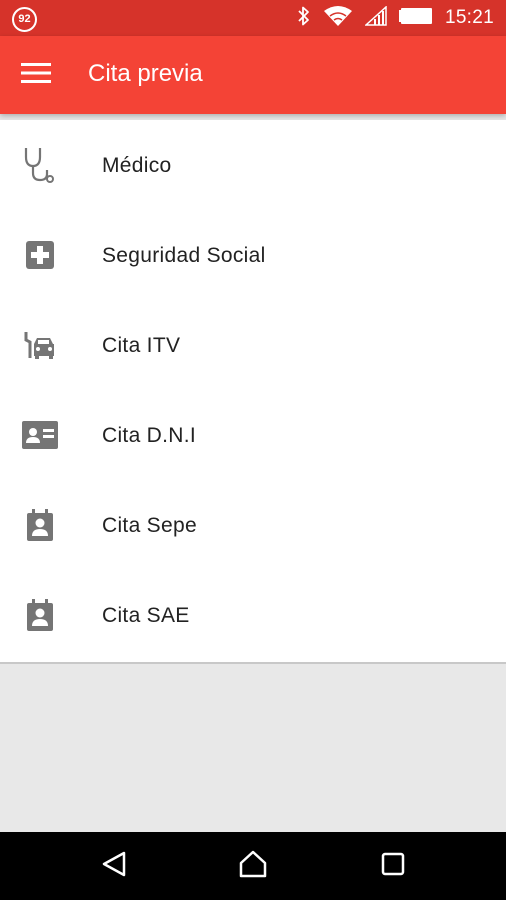  Describe the element at coordinates (395, 18) in the screenshot. I see `status-icons: 15:21` at that location.